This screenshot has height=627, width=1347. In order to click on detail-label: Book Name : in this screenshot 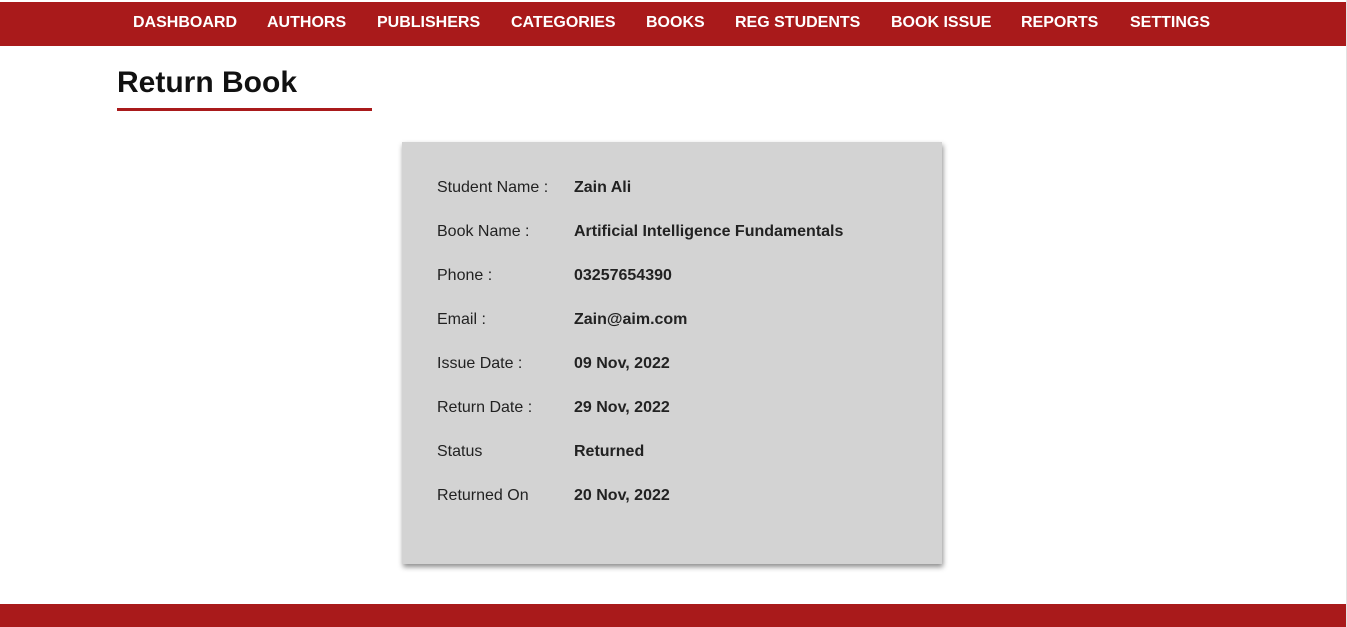, I will do `click(483, 231)`.